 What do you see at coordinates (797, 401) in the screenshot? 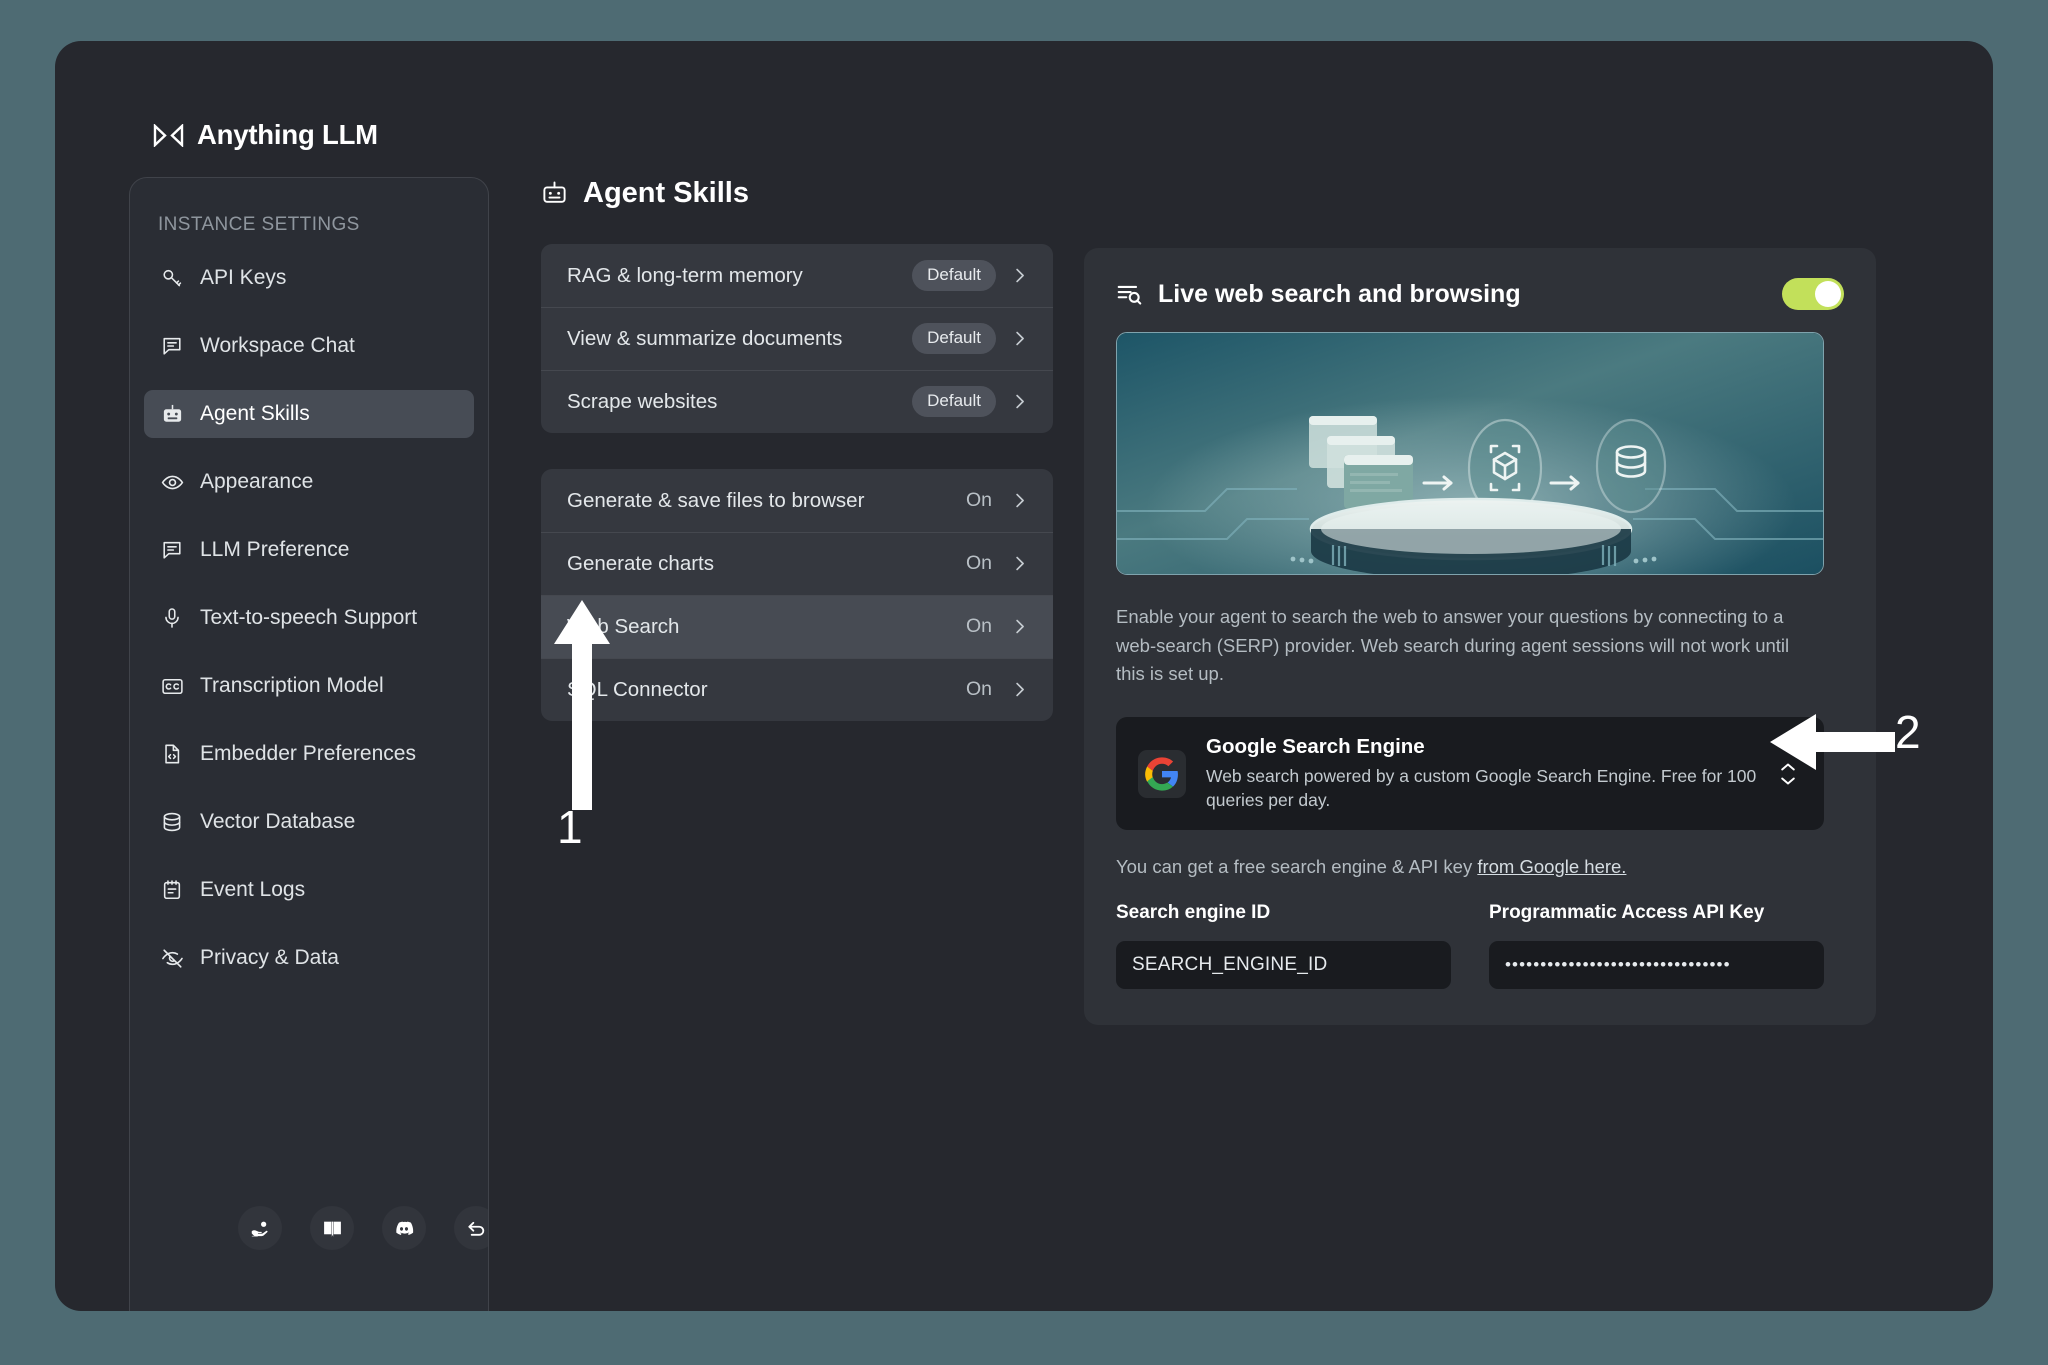
I see `skill-row-scrape-websites: Scrape websites Default` at bounding box center [797, 401].